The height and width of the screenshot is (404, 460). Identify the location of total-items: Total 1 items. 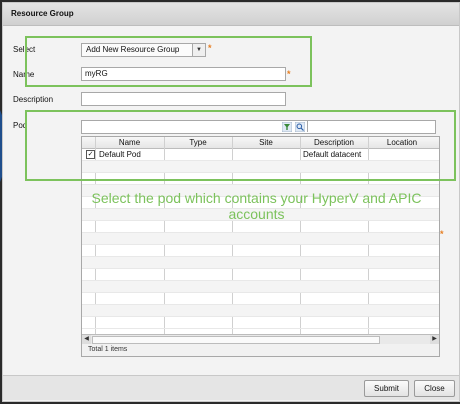
(108, 349).